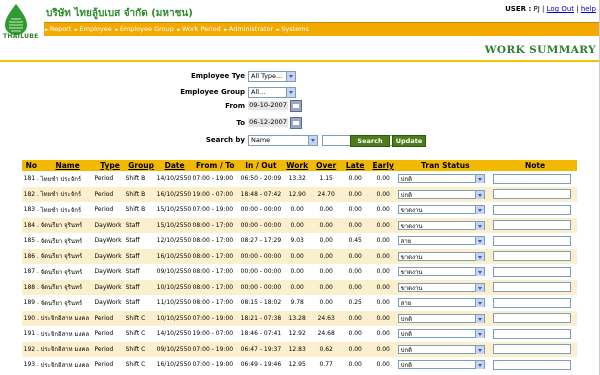 This screenshot has height=375, width=600. Describe the element at coordinates (67, 272) in the screenshot. I see `cell-name: จัดนรียา จุรินทร์` at that location.